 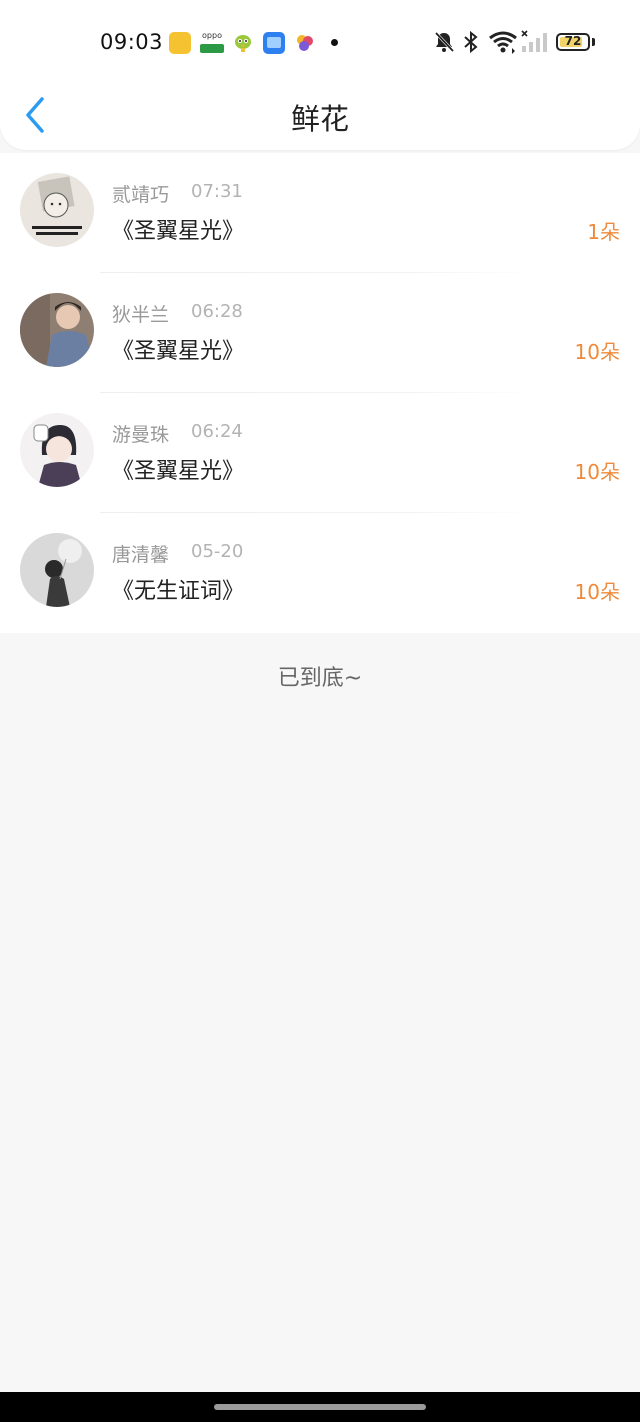 What do you see at coordinates (180, 43) in the screenshot?
I see `notes-icon` at bounding box center [180, 43].